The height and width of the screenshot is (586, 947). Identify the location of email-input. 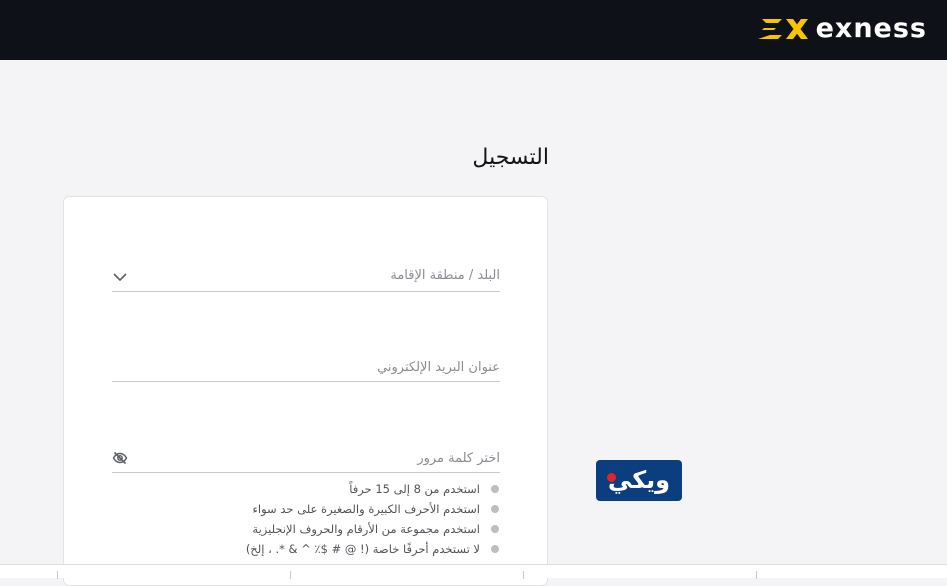
(319, 367).